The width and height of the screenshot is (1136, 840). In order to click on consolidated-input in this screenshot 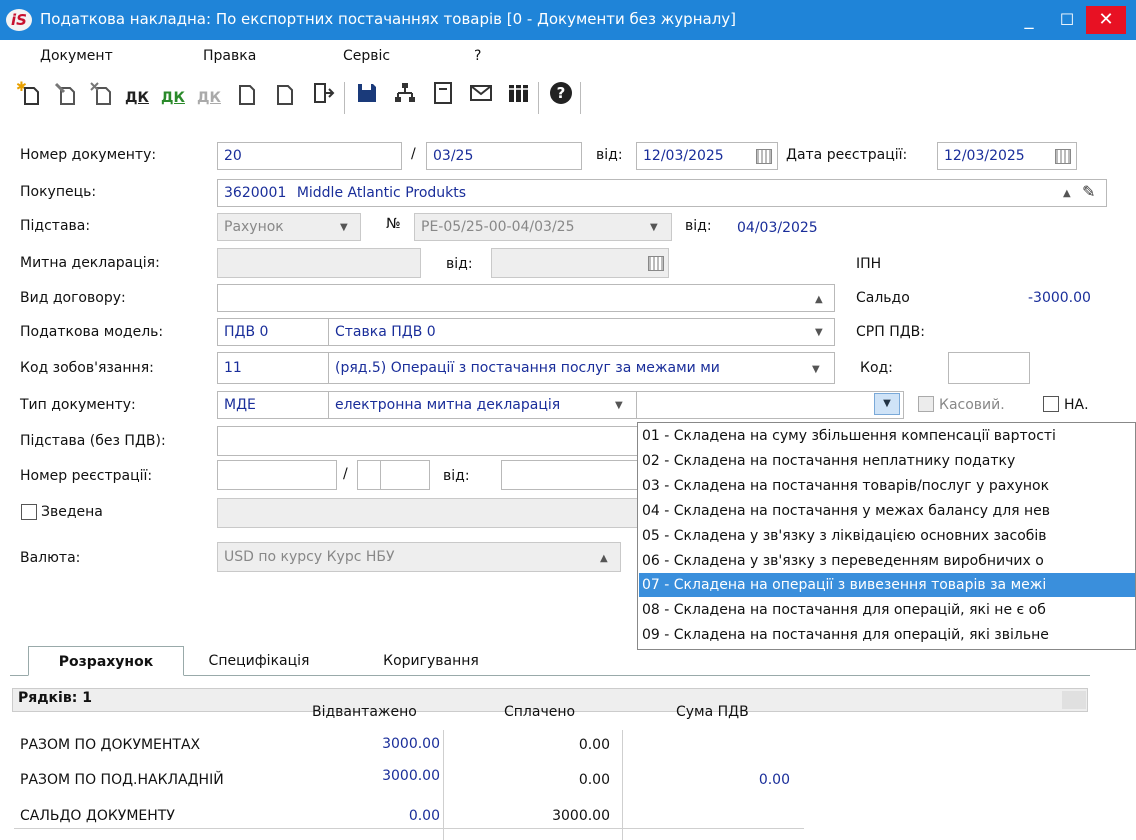, I will do `click(432, 513)`.